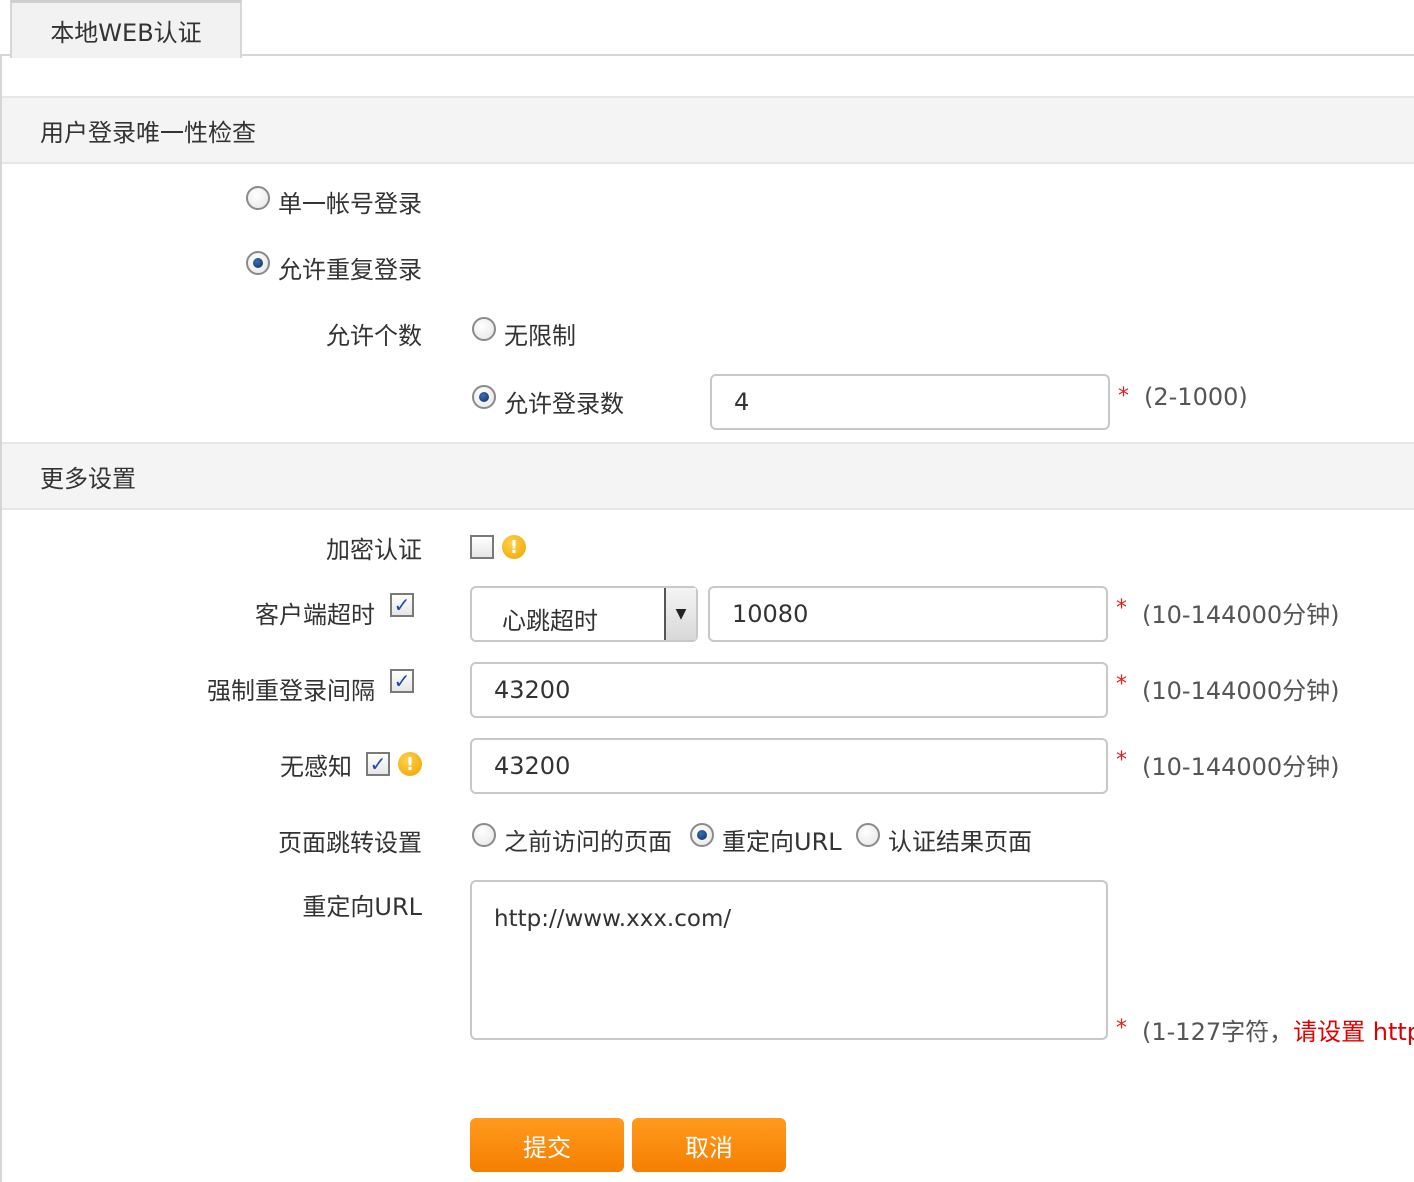 This screenshot has width=1414, height=1182. What do you see at coordinates (547, 1145) in the screenshot?
I see `submit-button: 提交` at bounding box center [547, 1145].